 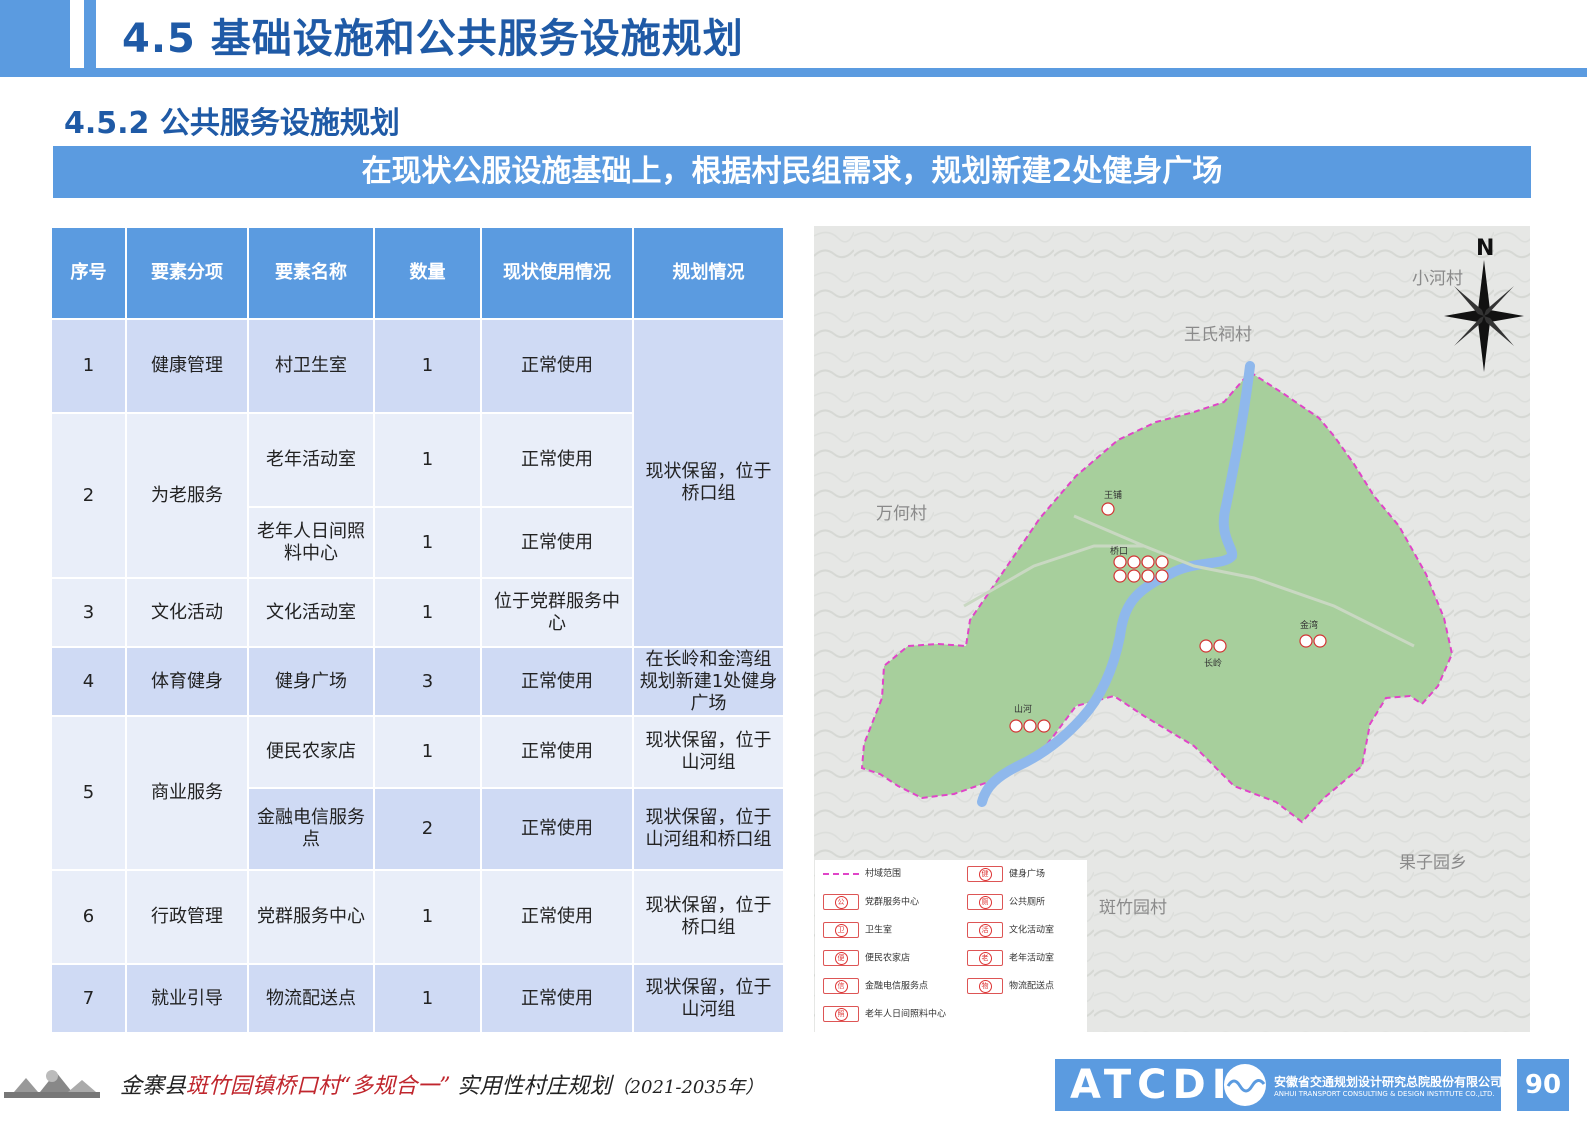 What do you see at coordinates (88, 273) in the screenshot?
I see `col-header: 序号` at bounding box center [88, 273].